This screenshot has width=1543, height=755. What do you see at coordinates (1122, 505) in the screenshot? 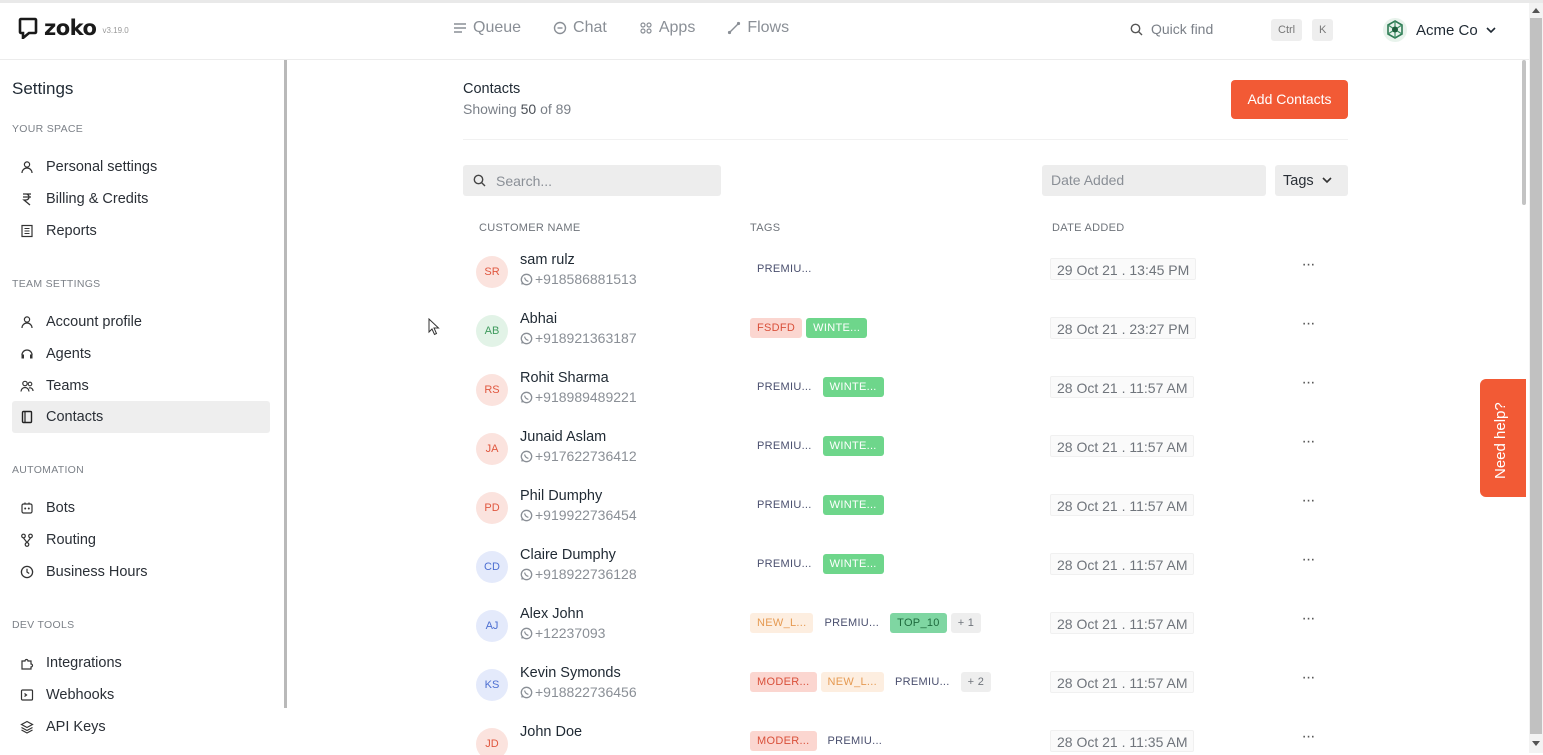
I see `date-added: 28 Oct 21 . 11:57 AM` at bounding box center [1122, 505].